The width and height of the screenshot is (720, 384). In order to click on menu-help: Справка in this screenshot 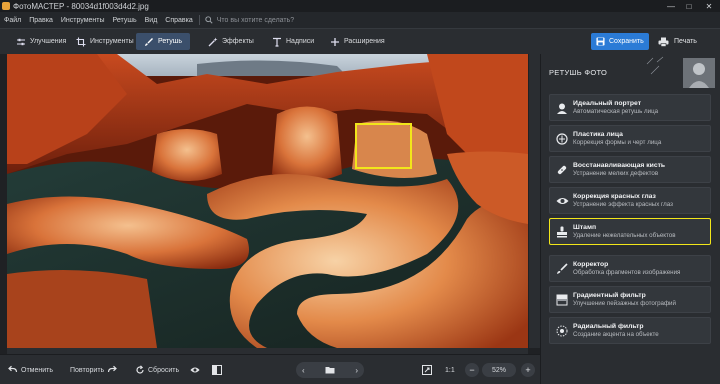, I will do `click(178, 20)`.